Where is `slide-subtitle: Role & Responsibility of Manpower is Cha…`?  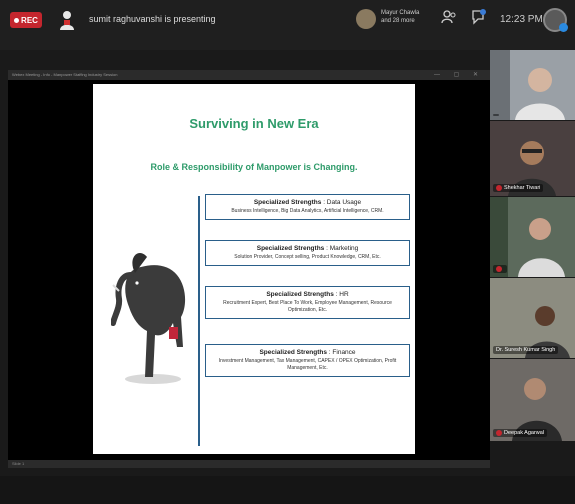 slide-subtitle: Role & Responsibility of Manpower is Cha… is located at coordinates (254, 167).